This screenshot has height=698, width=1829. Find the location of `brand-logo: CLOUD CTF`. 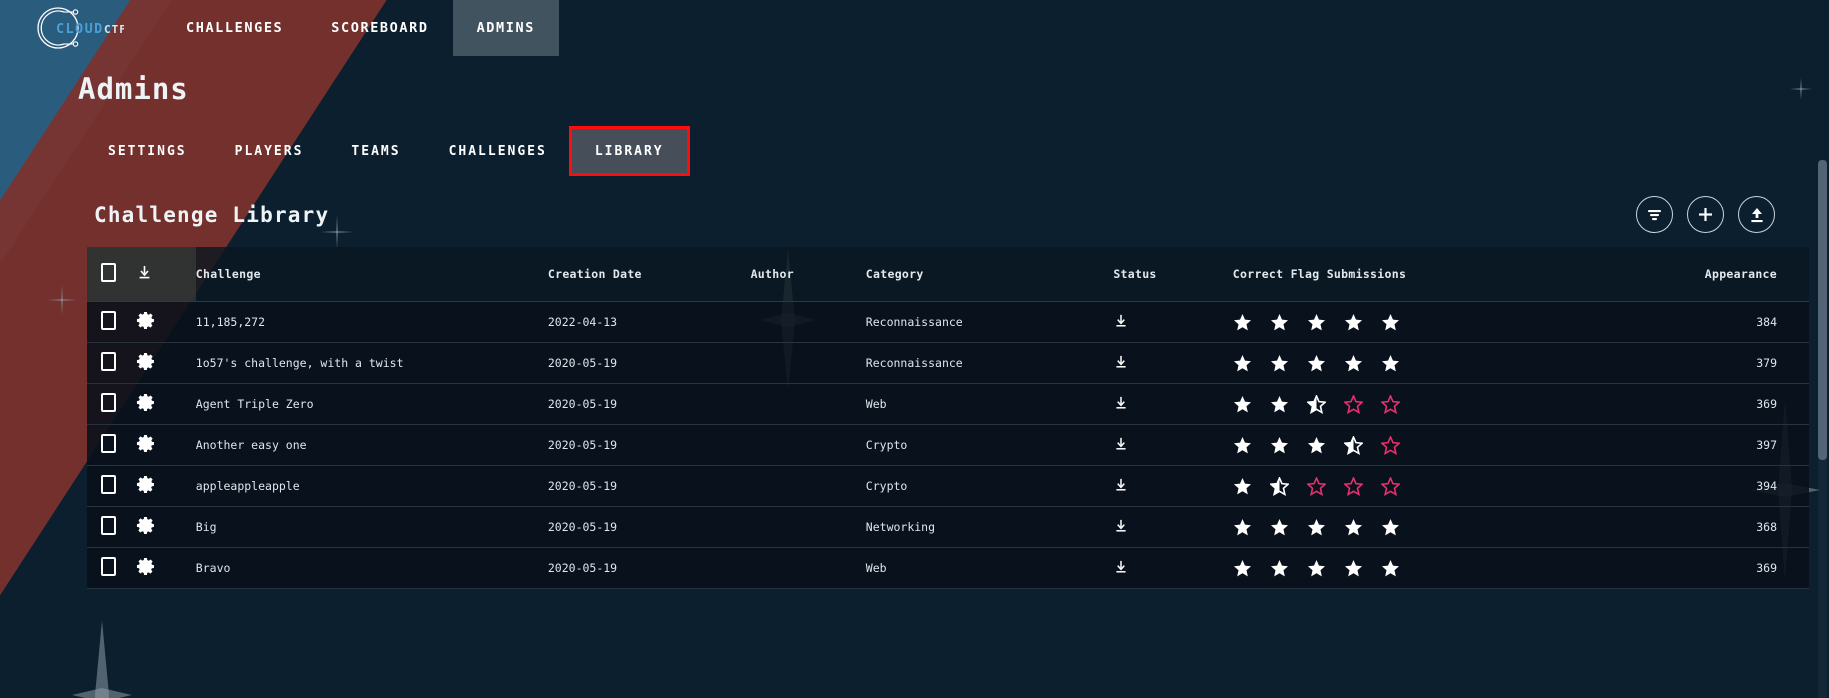

brand-logo: CLOUD CTF is located at coordinates (82, 28).